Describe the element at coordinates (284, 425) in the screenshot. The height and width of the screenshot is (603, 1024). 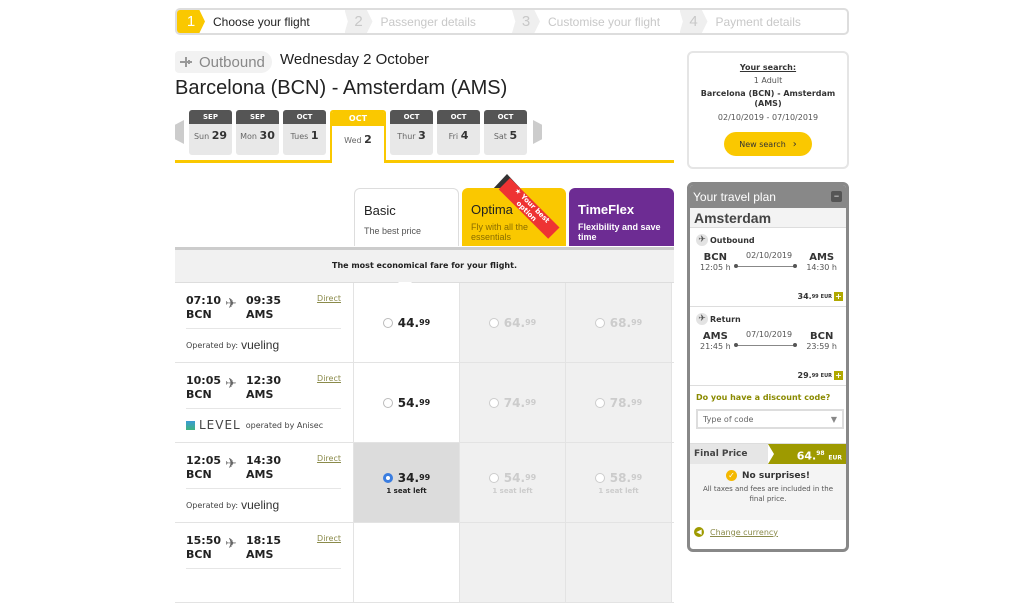
I see `operator-name: operated by Anisec` at that location.